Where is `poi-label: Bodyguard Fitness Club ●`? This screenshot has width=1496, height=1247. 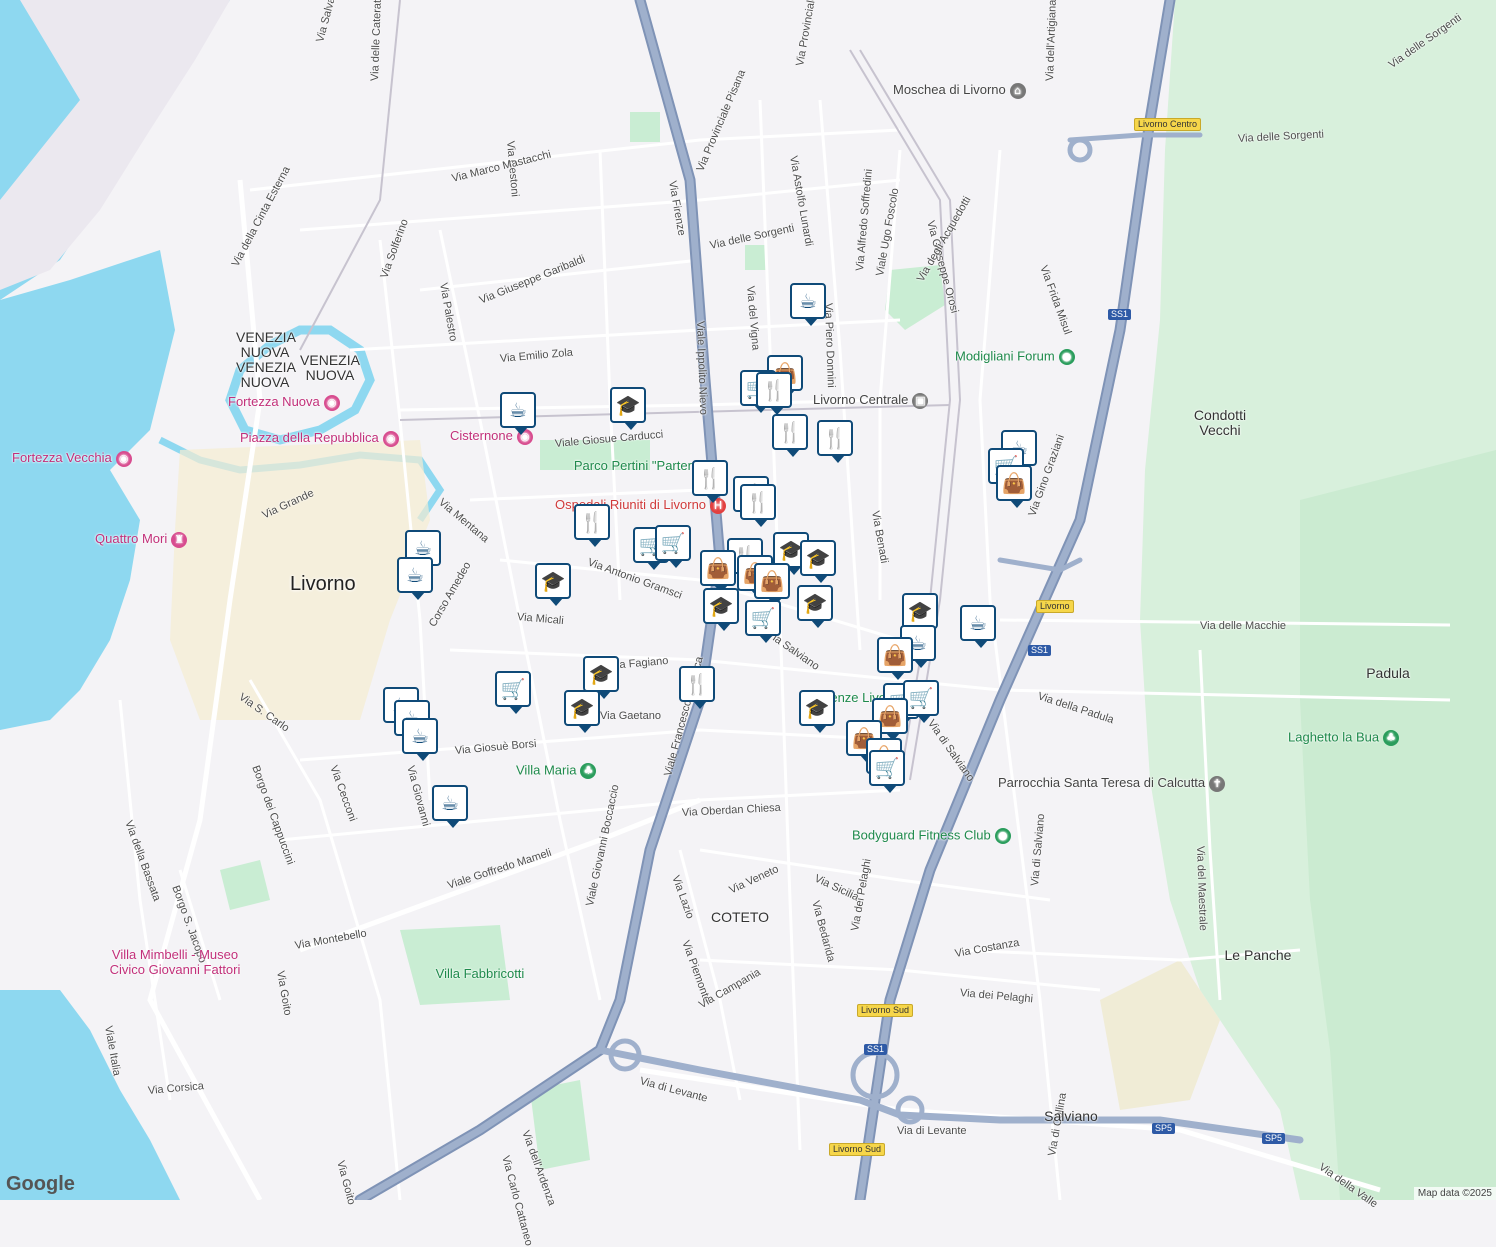
poi-label: Bodyguard Fitness Club ● is located at coordinates (931, 836).